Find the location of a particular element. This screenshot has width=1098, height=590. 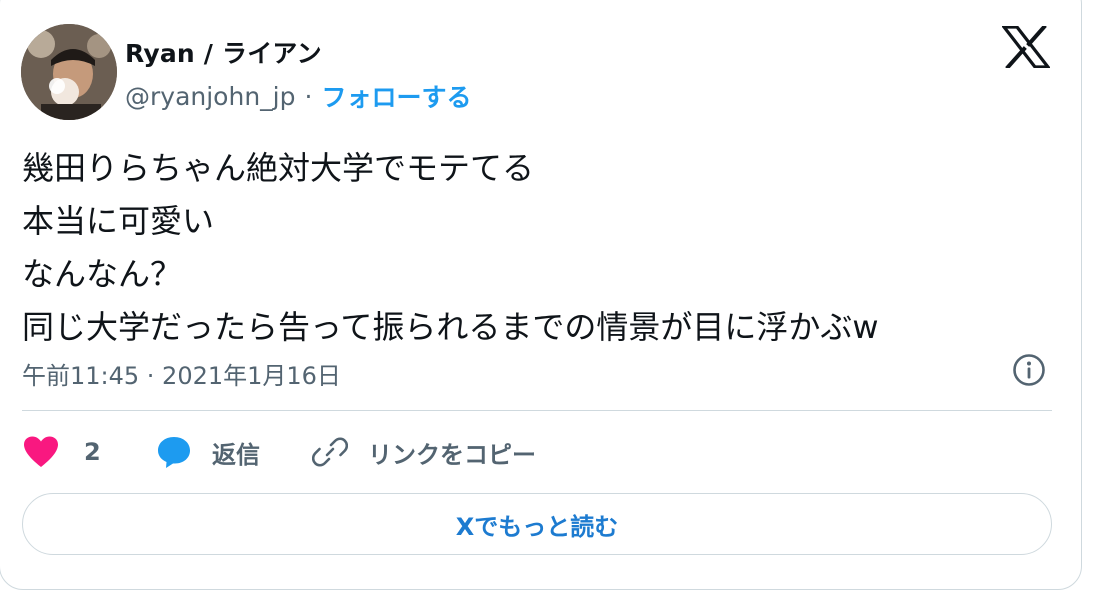

like-button: 2 is located at coordinates (61, 452).